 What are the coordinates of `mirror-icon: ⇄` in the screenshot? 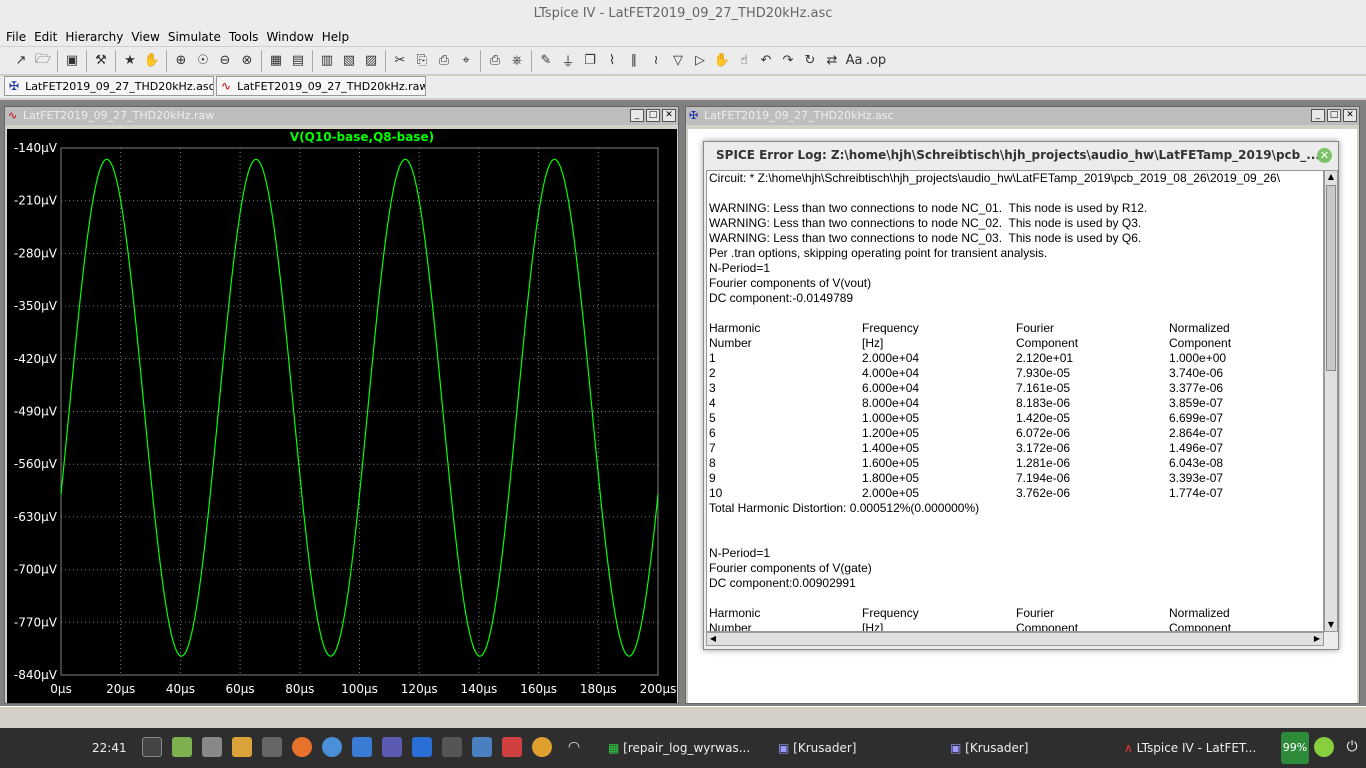 It's located at (832, 61).